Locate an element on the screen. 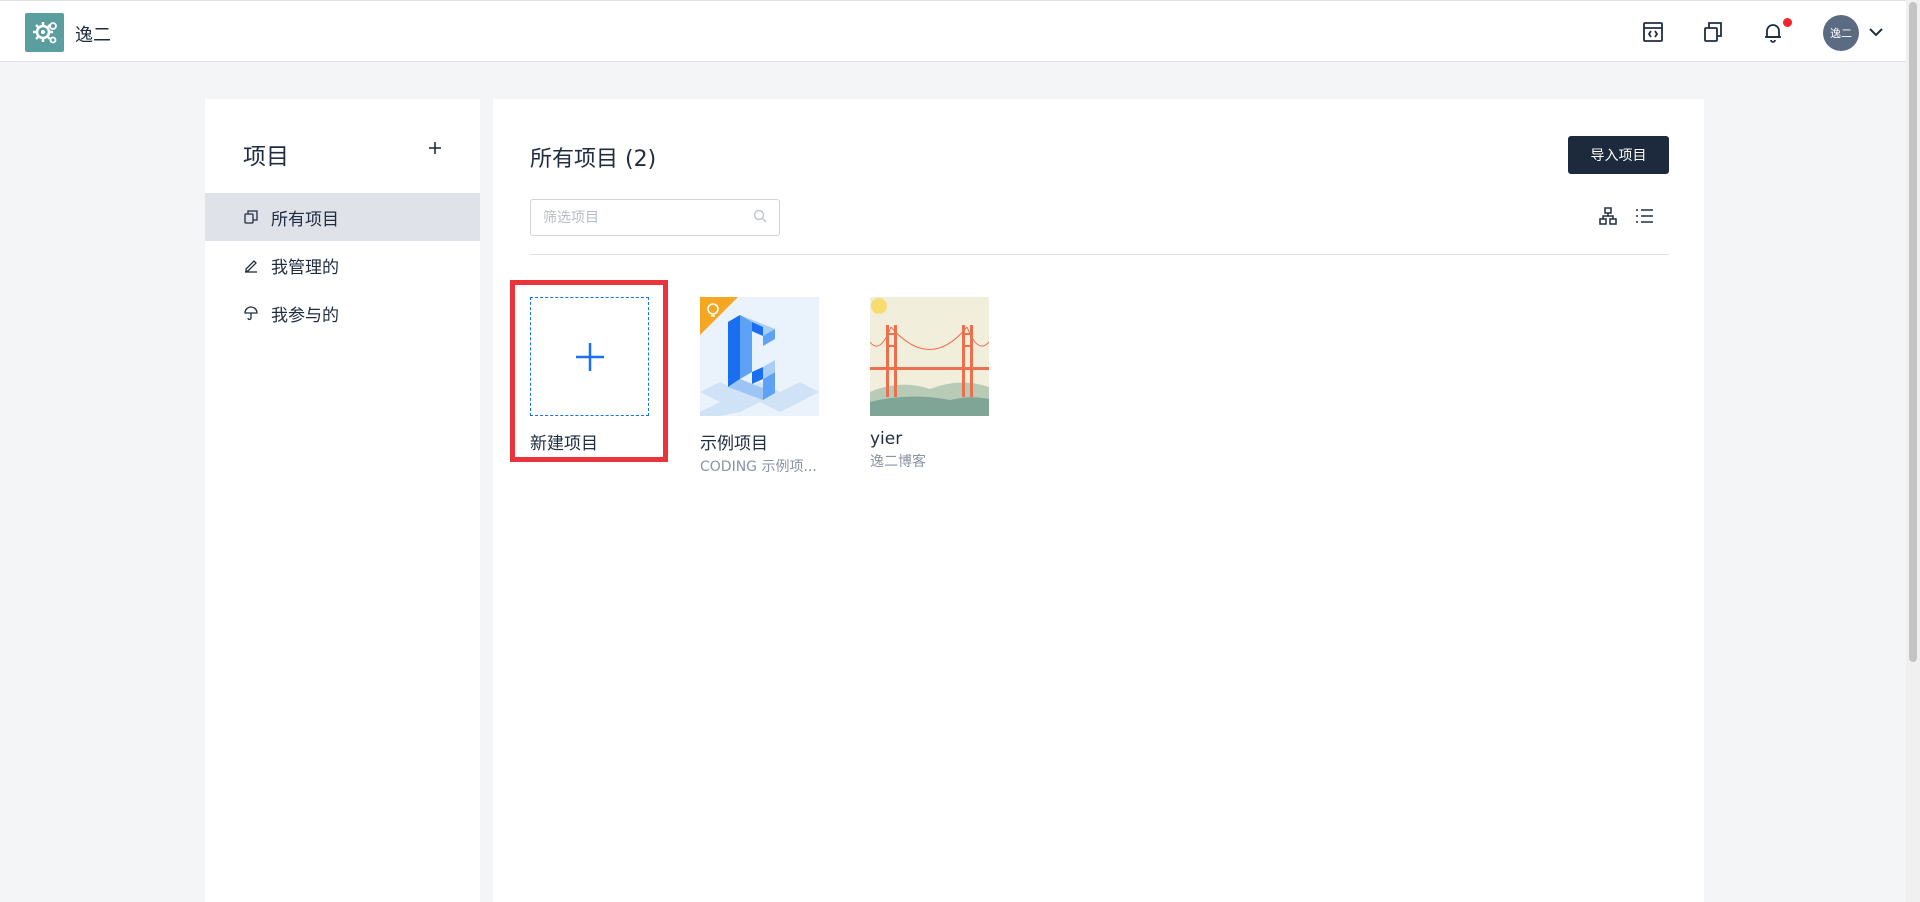 The height and width of the screenshot is (902, 1920). import-project-button: 导入项目 is located at coordinates (1618, 155).